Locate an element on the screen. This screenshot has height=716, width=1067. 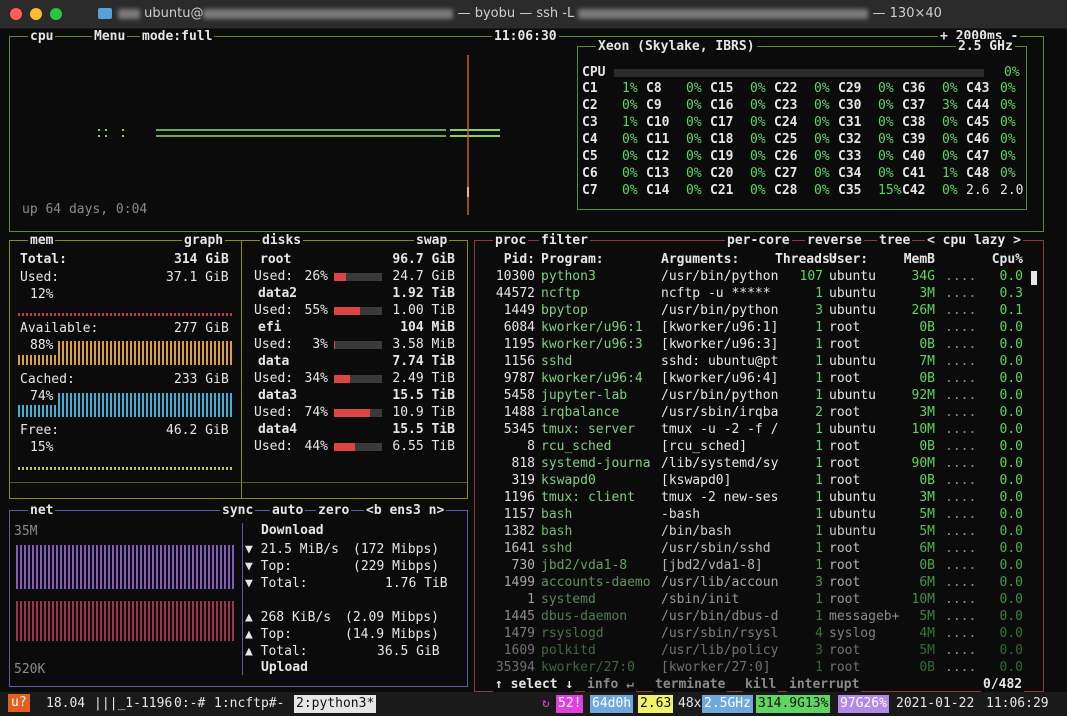
interface-selector: <b ens3 n> is located at coordinates (405, 511).